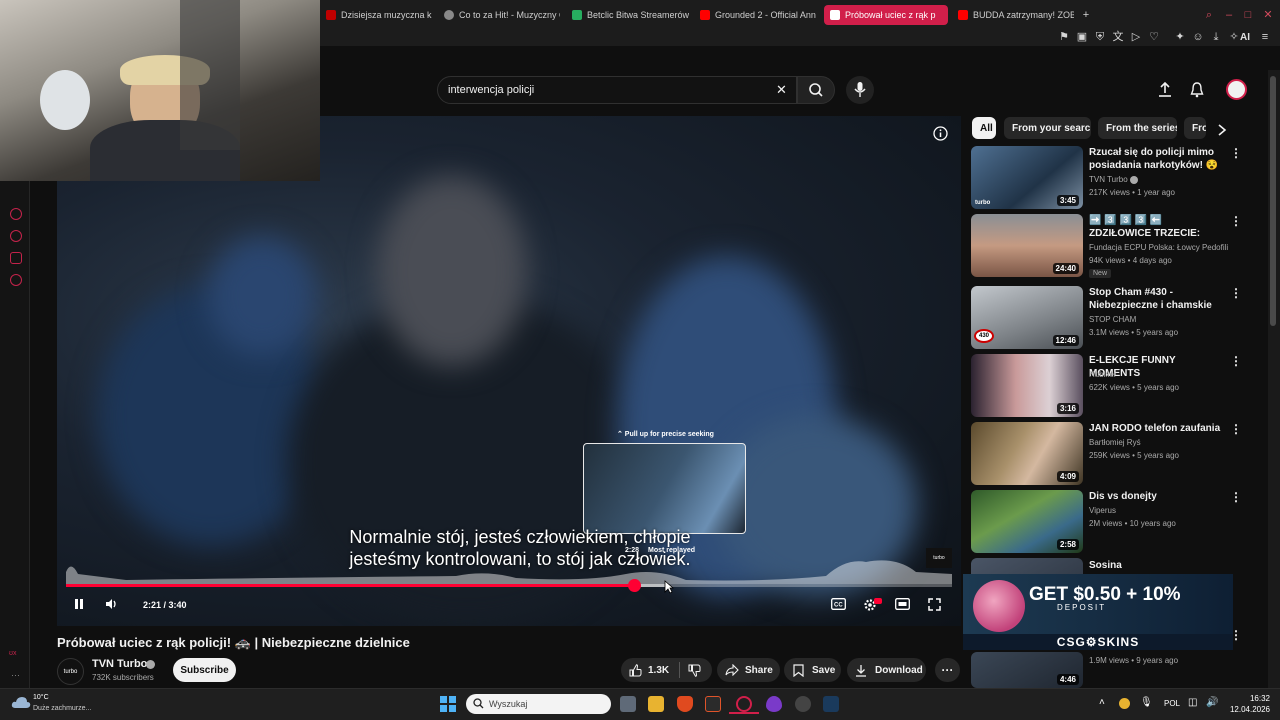  Describe the element at coordinates (1013, 15) in the screenshot. I see `browser-tab: BUDDA zatrzymany! ZOBA` at that location.